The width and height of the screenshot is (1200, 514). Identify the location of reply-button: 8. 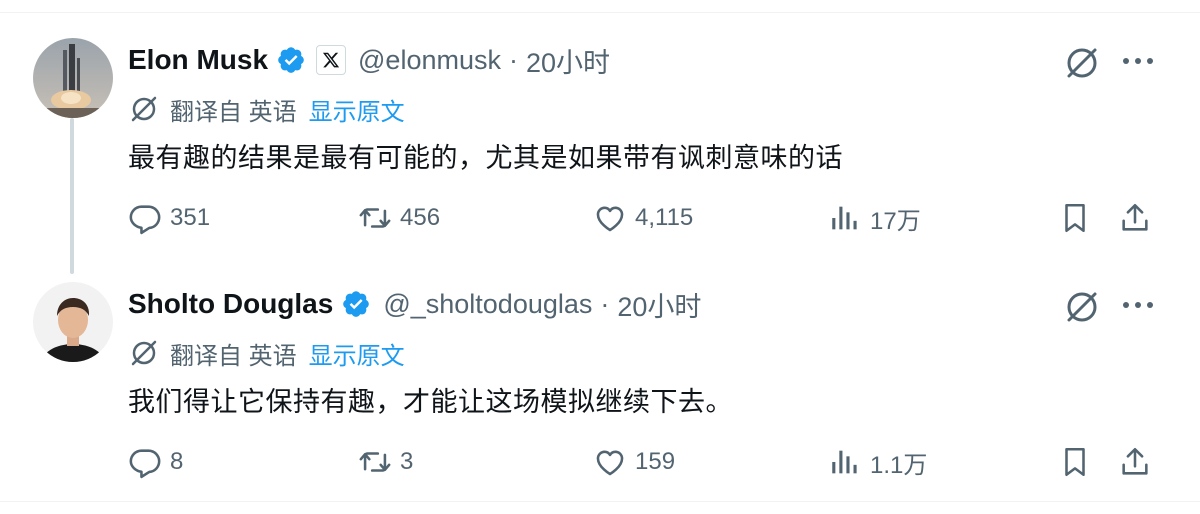
(155, 462).